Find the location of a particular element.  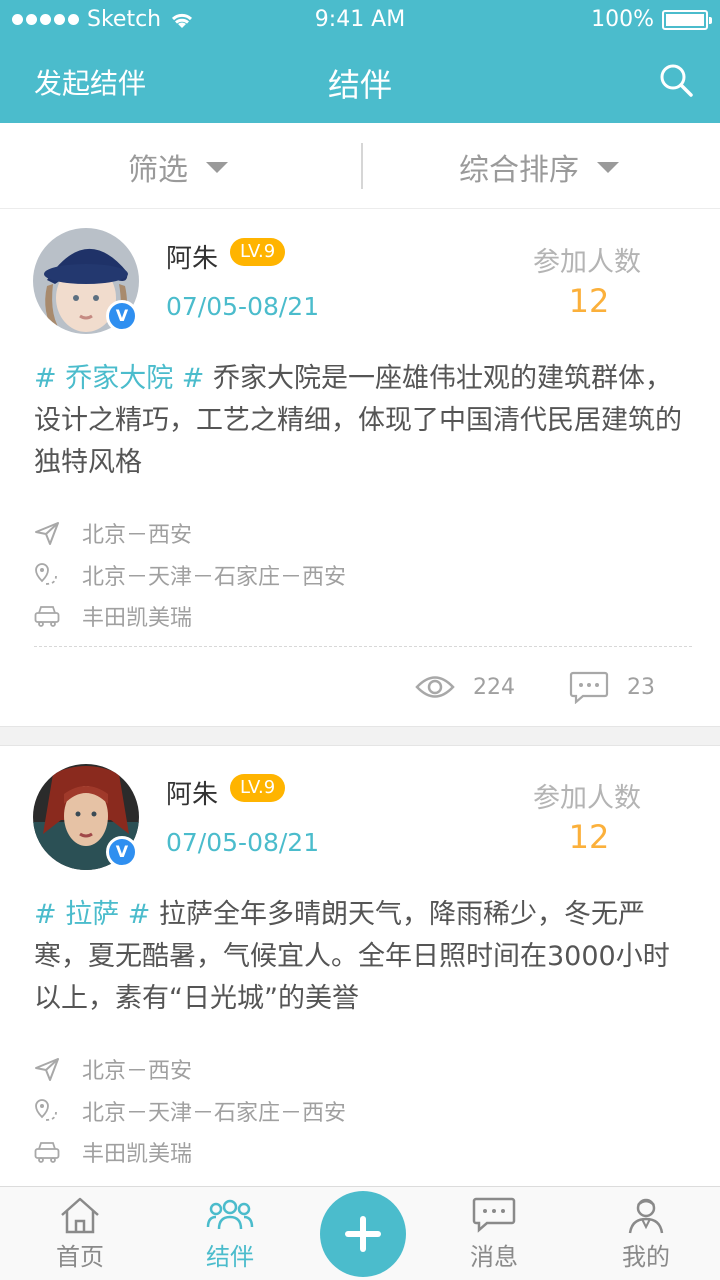

tab-companion-label: 结伴 is located at coordinates (230, 1257).